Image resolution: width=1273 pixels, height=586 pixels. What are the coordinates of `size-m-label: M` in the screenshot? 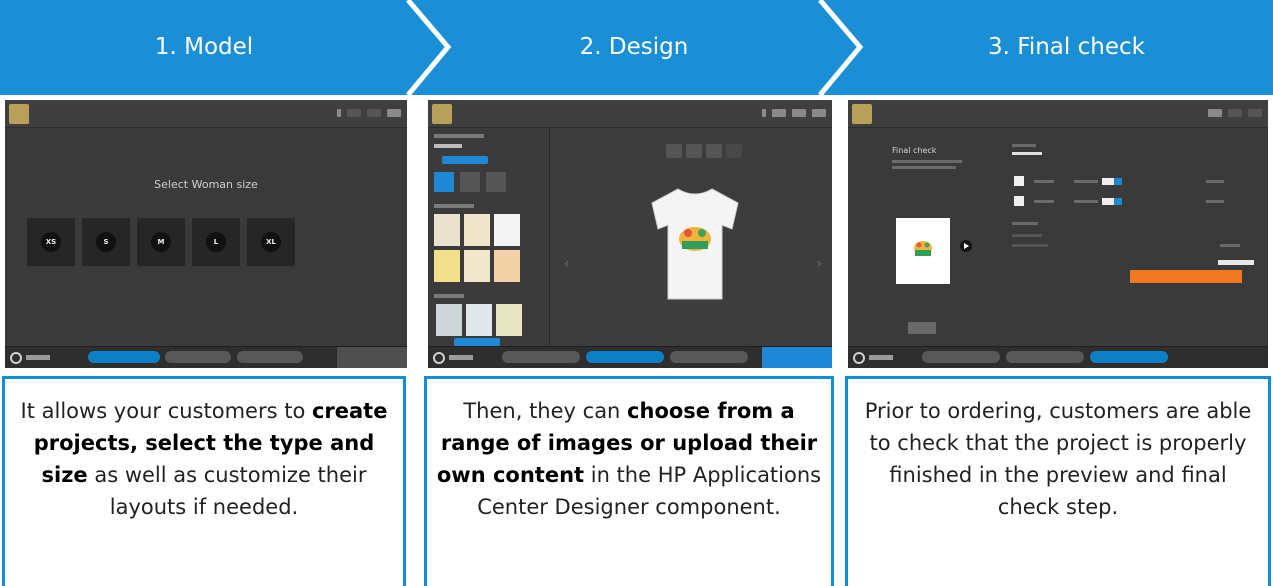 It's located at (161, 242).